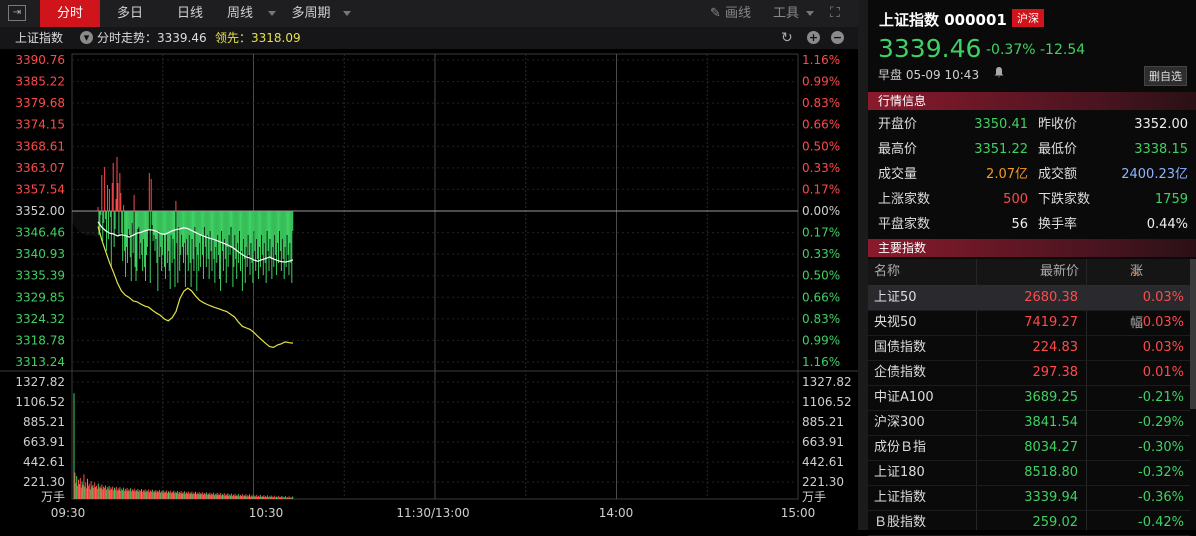  What do you see at coordinates (835, 13) in the screenshot?
I see `fullscreen-icon: ⛶` at bounding box center [835, 13].